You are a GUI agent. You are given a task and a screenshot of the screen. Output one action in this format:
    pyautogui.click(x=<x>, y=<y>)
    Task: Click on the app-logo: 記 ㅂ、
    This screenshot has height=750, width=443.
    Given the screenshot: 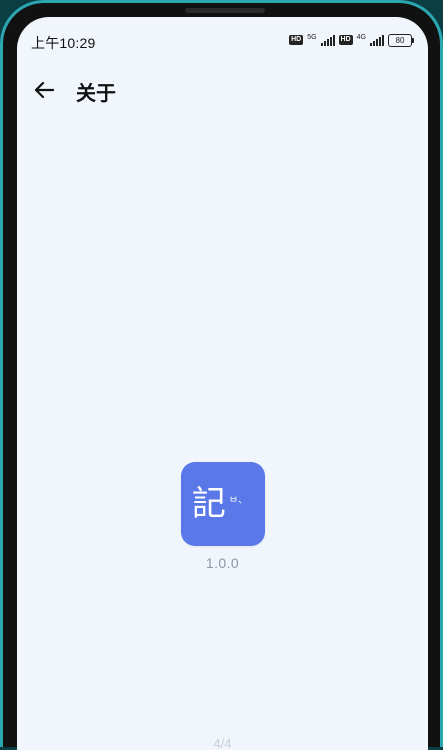 What is the action you would take?
    pyautogui.click(x=223, y=504)
    